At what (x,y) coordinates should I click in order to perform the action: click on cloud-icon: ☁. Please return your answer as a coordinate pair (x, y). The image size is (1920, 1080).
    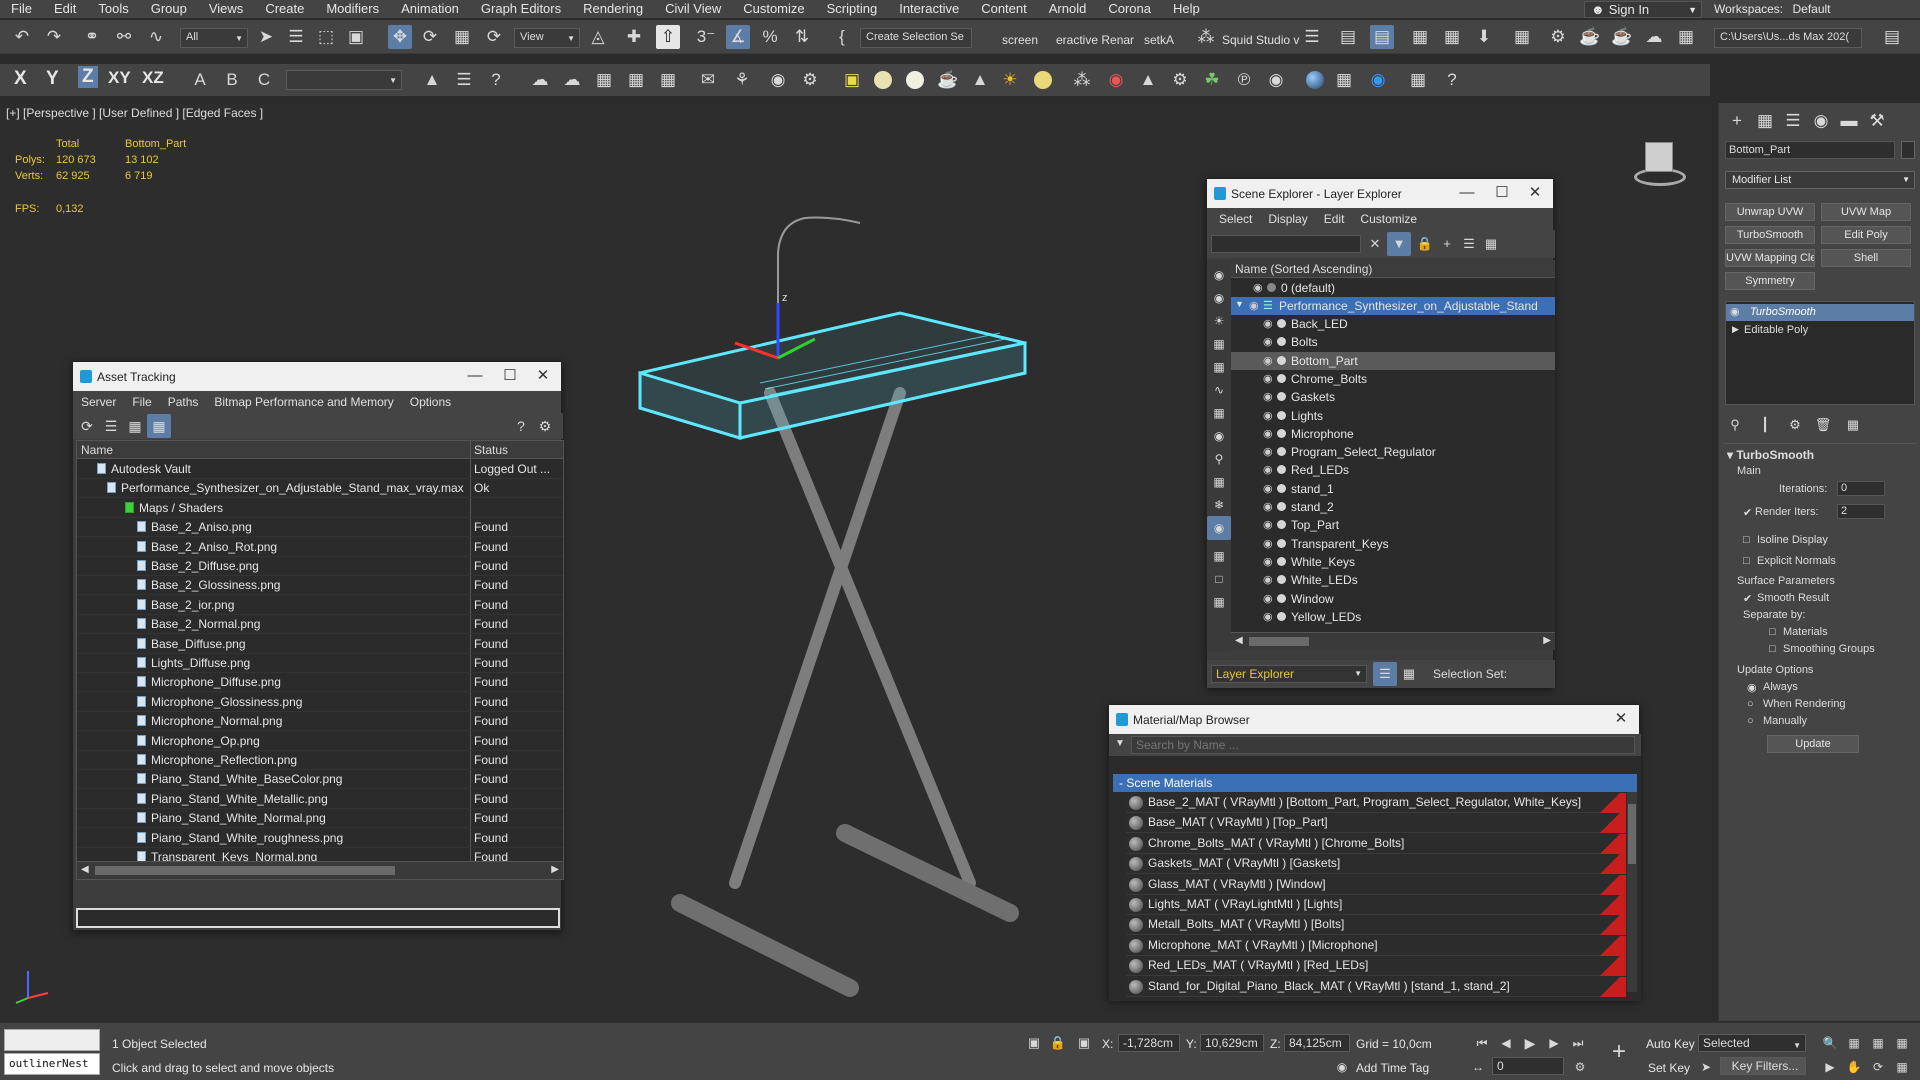
    Looking at the image, I should click on (540, 80).